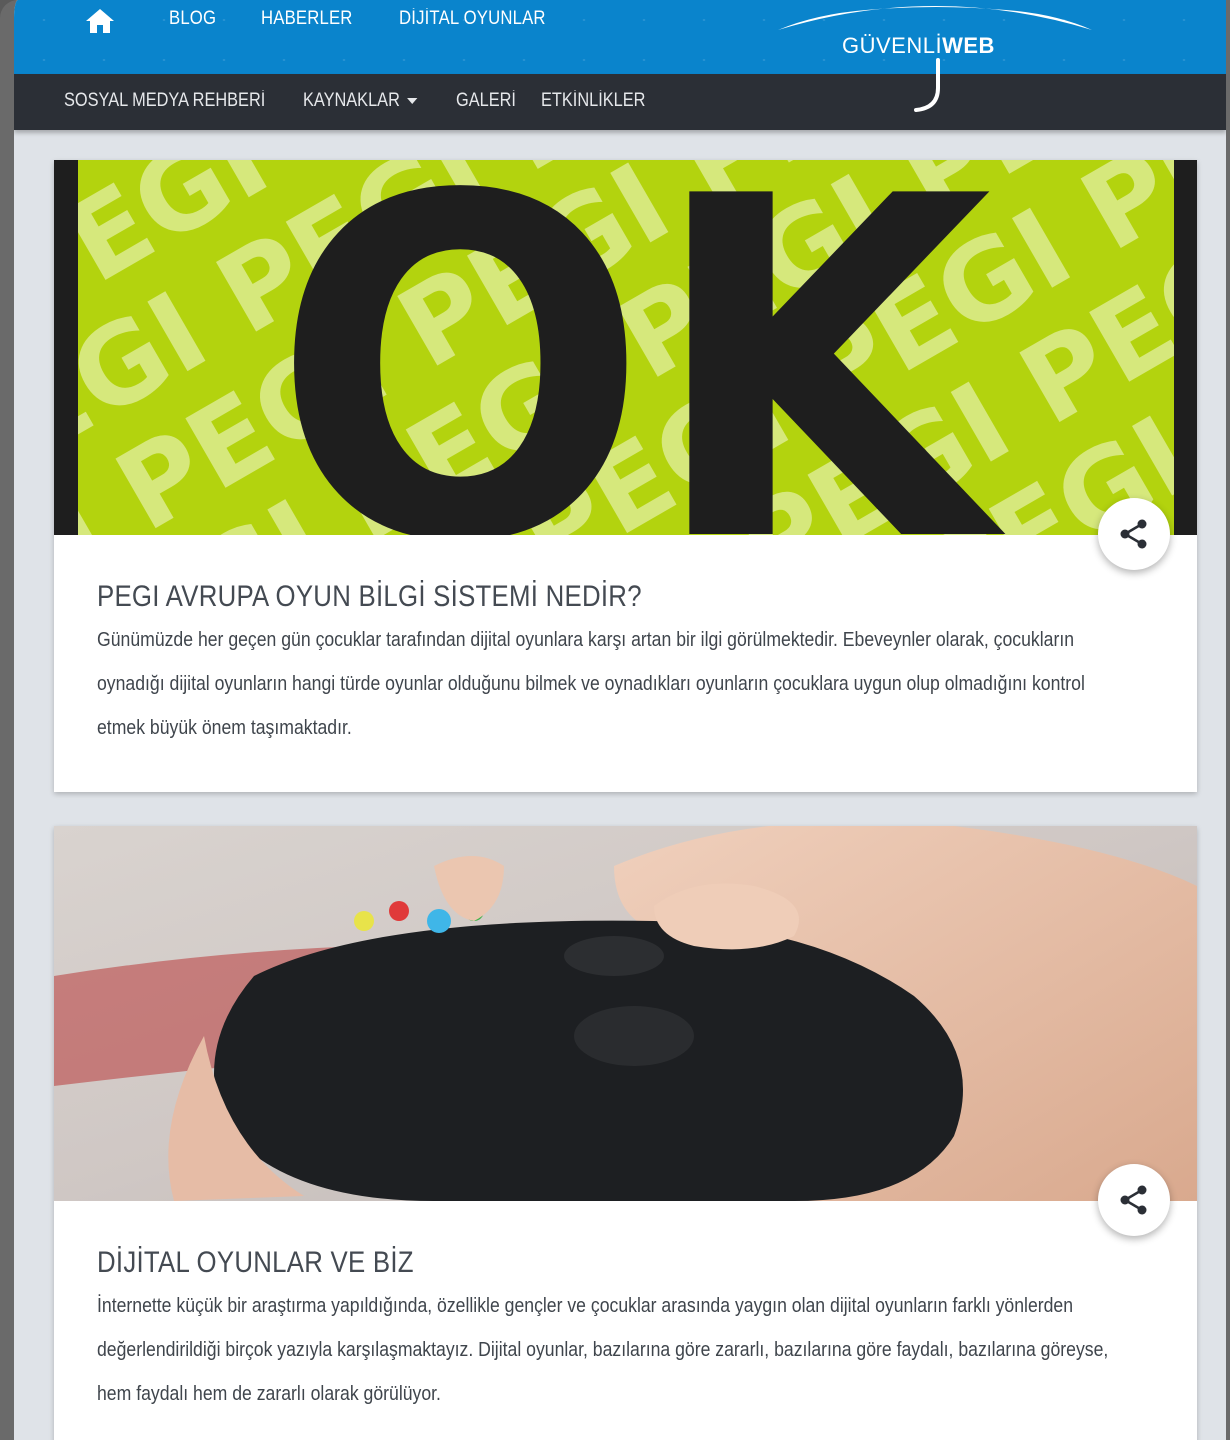 This screenshot has height=1440, width=1230. What do you see at coordinates (255, 1263) in the screenshot?
I see `article-title: DİJİTAL OYUNLAR VE BİZ` at bounding box center [255, 1263].